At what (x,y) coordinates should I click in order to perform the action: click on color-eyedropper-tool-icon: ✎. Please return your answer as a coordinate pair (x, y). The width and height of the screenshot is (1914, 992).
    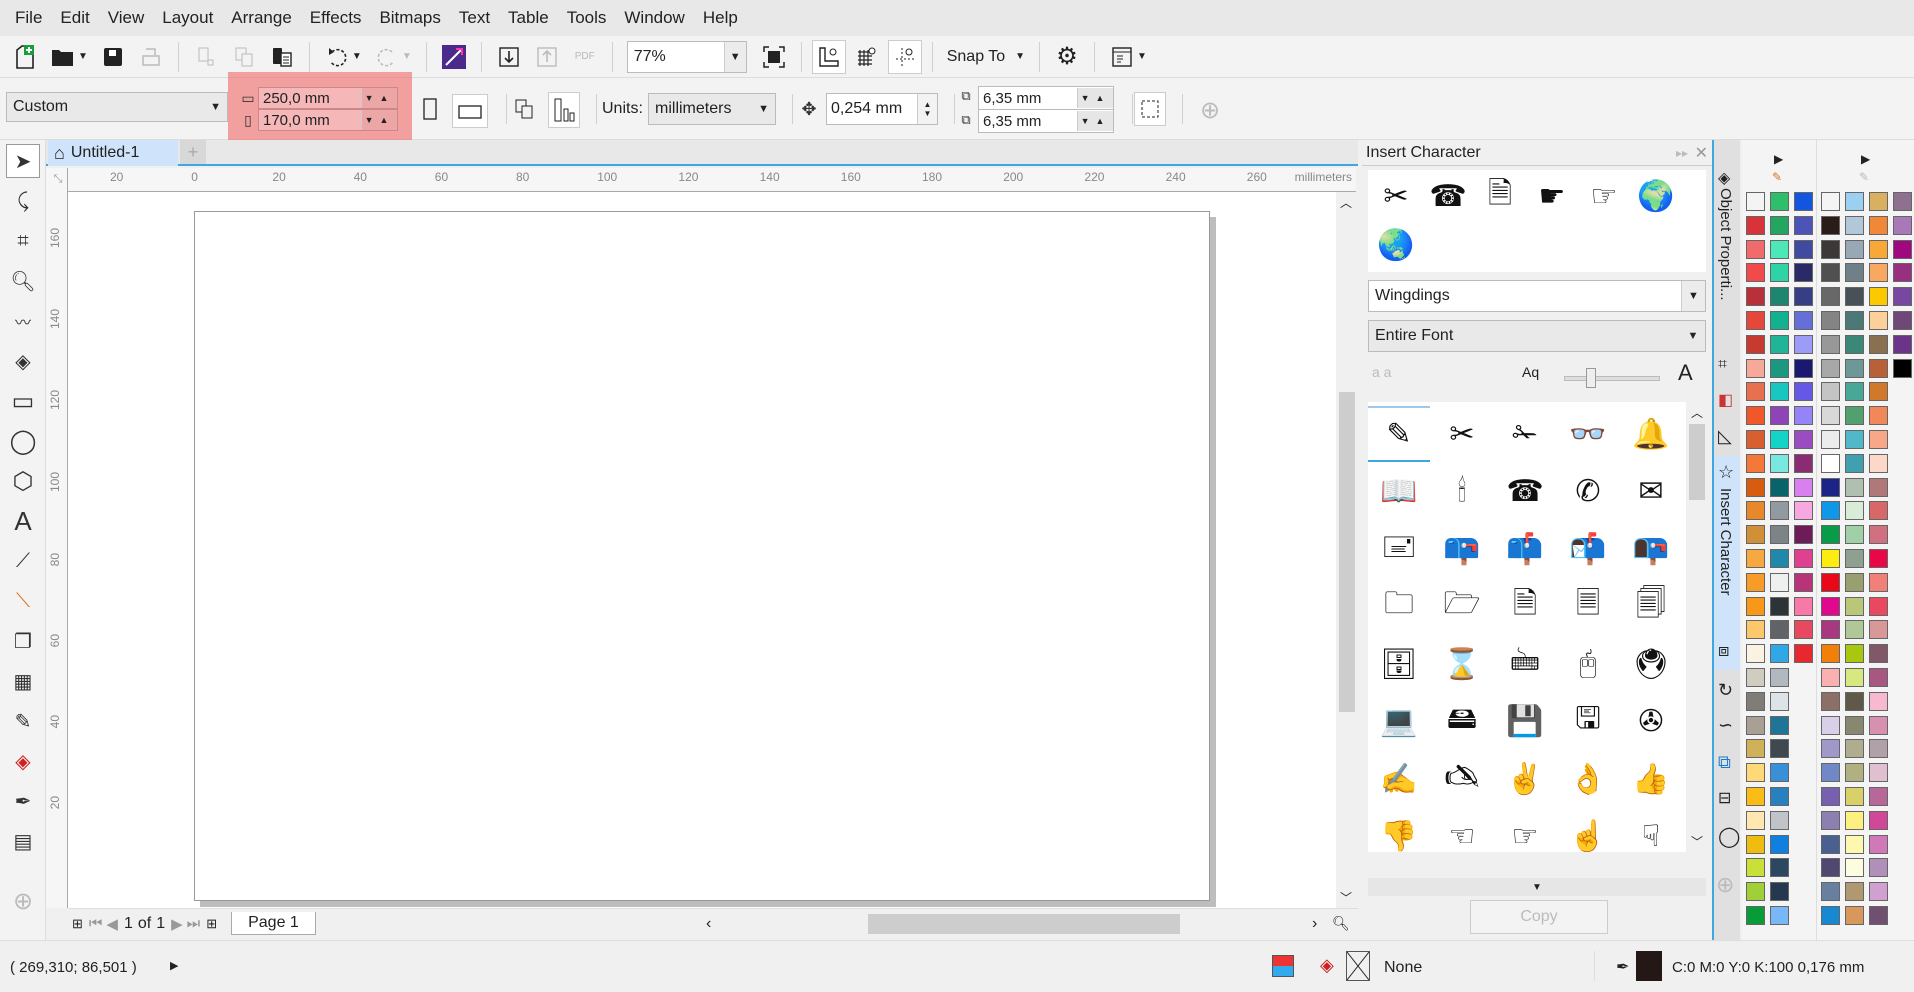
    Looking at the image, I should click on (23, 721).